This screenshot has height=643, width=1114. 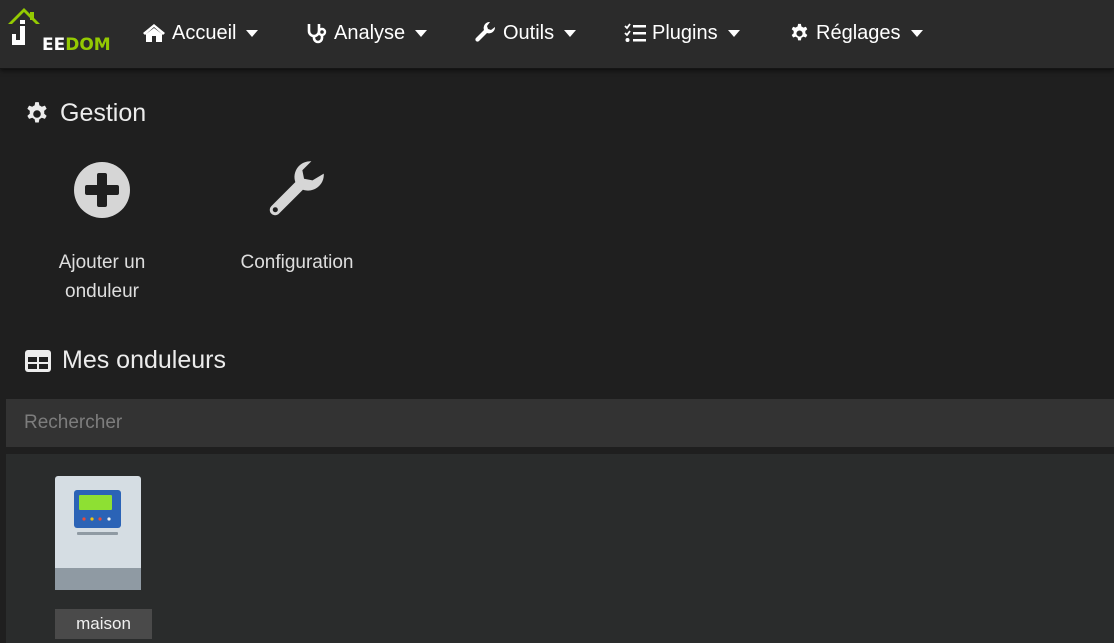 I want to click on add-inverter-button: Ajouter un onduleur, so click(x=102, y=230).